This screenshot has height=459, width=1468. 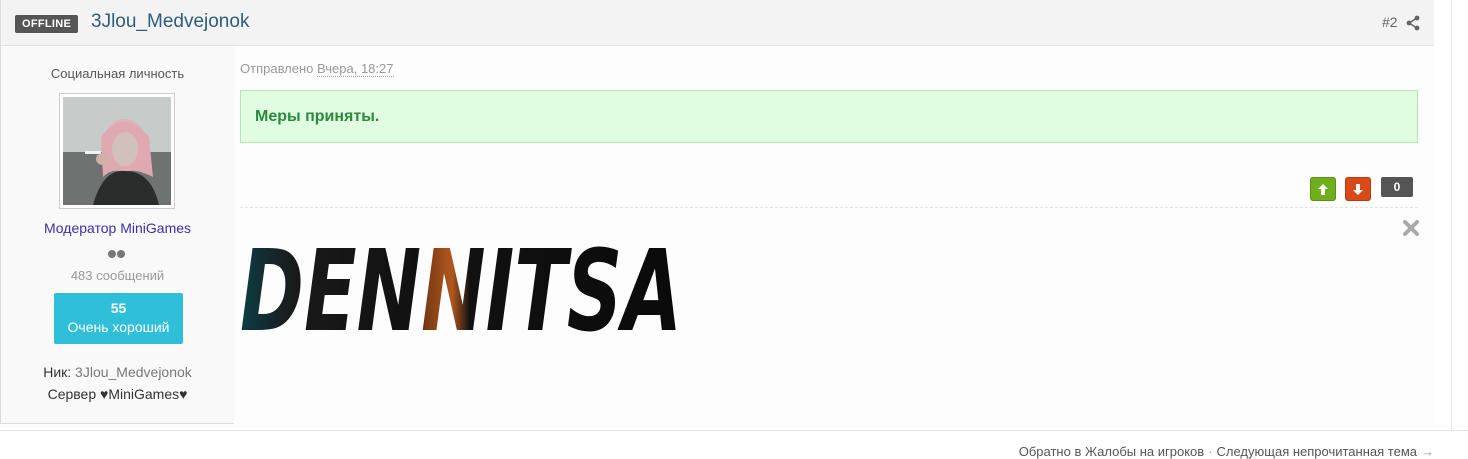 What do you see at coordinates (717, 23) in the screenshot?
I see `post-header: OFFLINE 3Jlou_Medvejonok #2` at bounding box center [717, 23].